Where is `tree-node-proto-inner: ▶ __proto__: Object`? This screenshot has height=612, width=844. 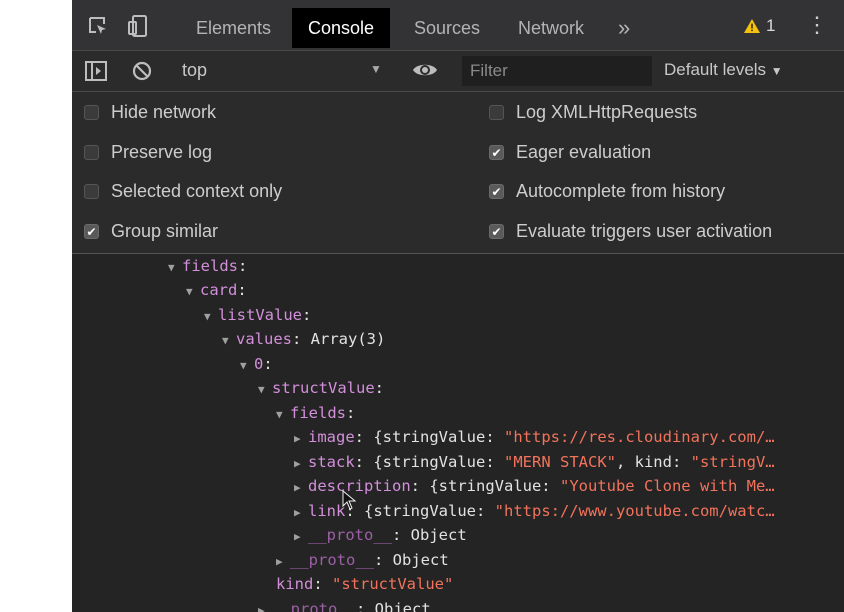
tree-node-proto-inner: ▶ __proto__: Object is located at coordinates (380, 535).